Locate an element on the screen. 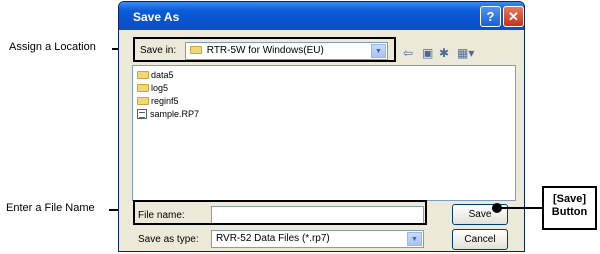 This screenshot has height=254, width=600. list-item: log5 is located at coordinates (152, 88).